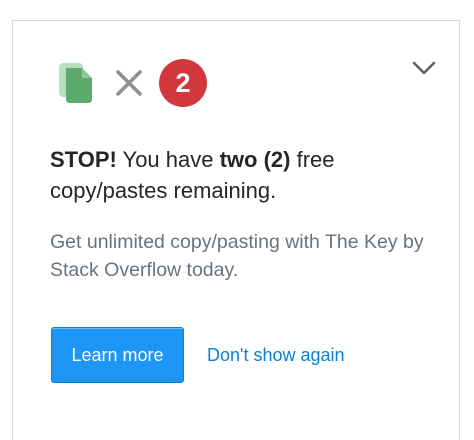 This screenshot has height=440, width=474. I want to click on chevron-down-icon, so click(424, 68).